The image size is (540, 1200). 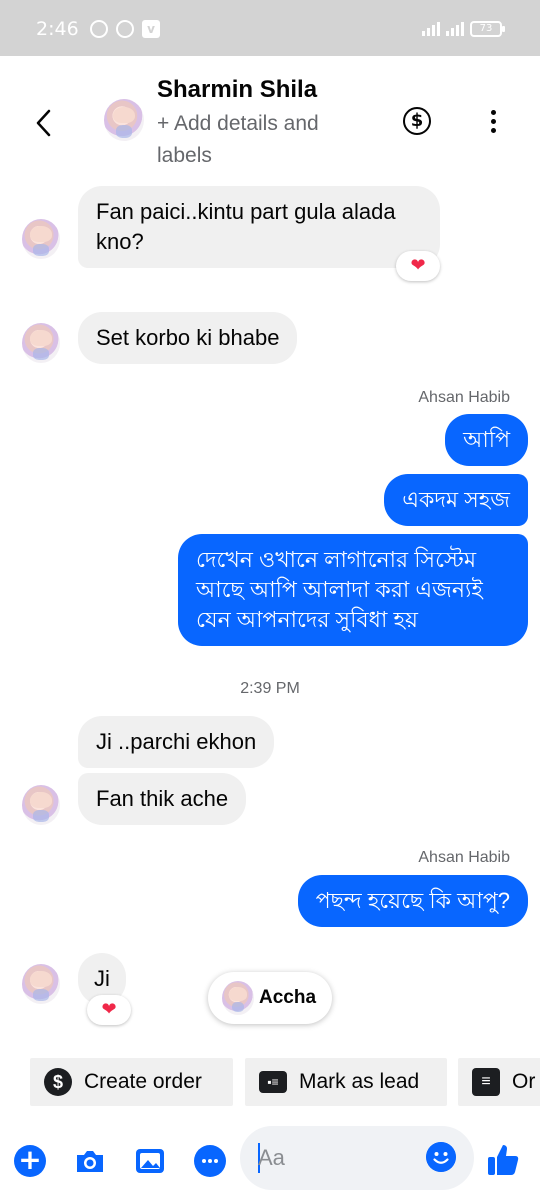 What do you see at coordinates (493, 122) in the screenshot?
I see `more-options-icon` at bounding box center [493, 122].